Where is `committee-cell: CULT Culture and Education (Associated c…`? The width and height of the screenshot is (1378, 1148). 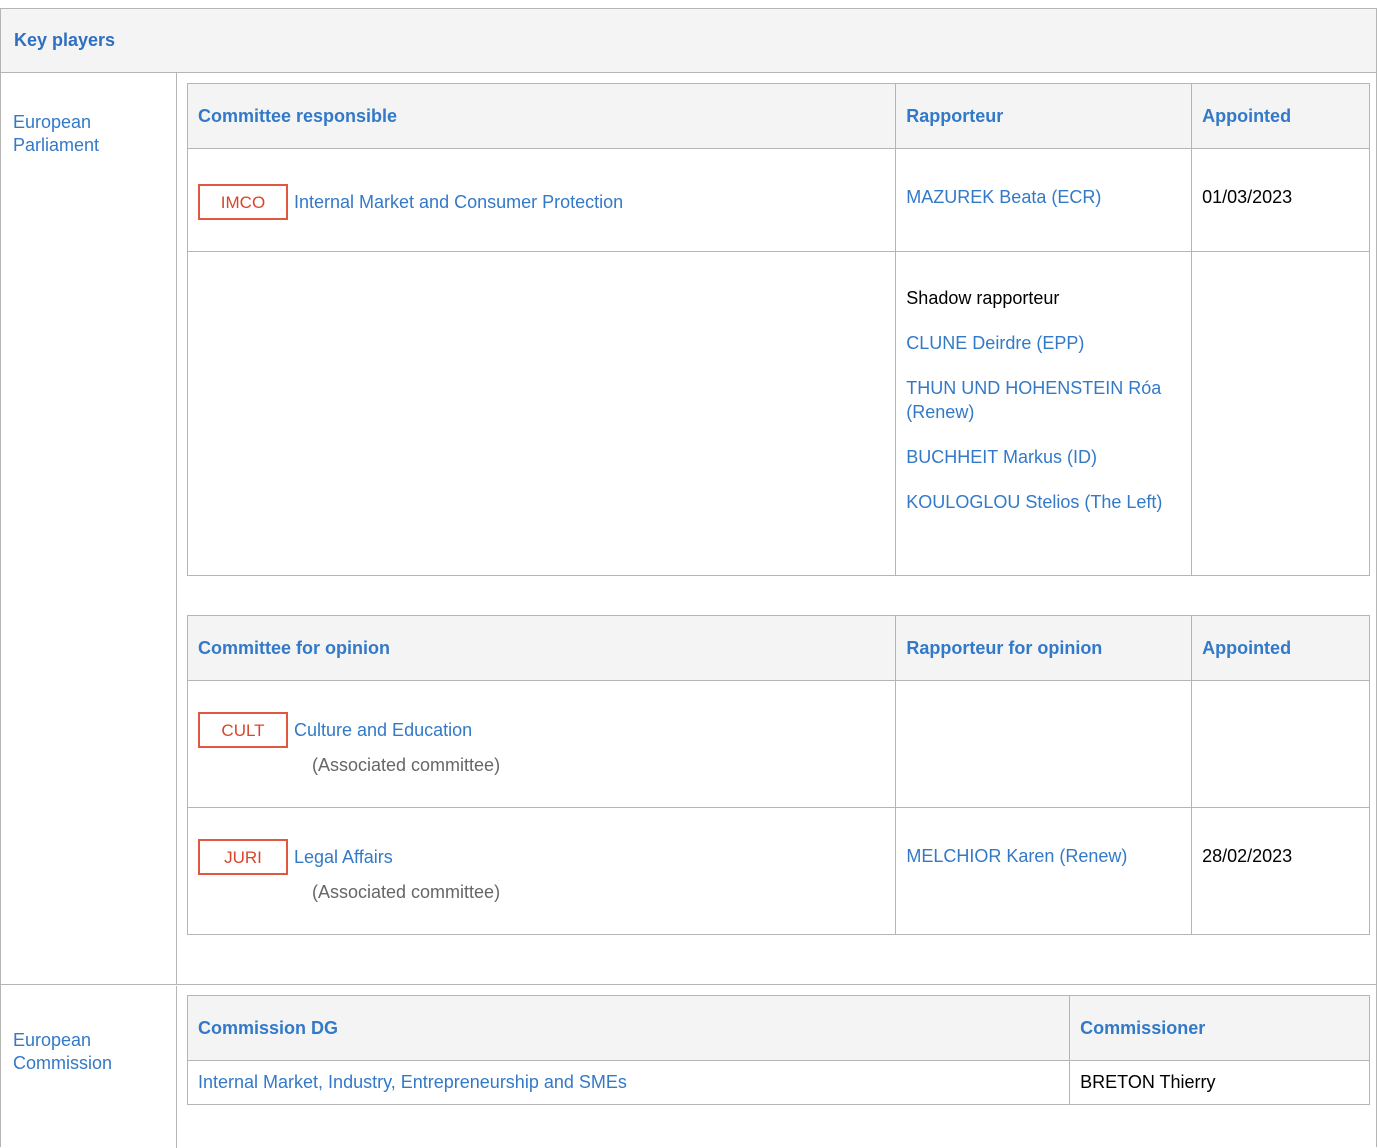
committee-cell: CULT Culture and Education (Associated c… is located at coordinates (541, 744).